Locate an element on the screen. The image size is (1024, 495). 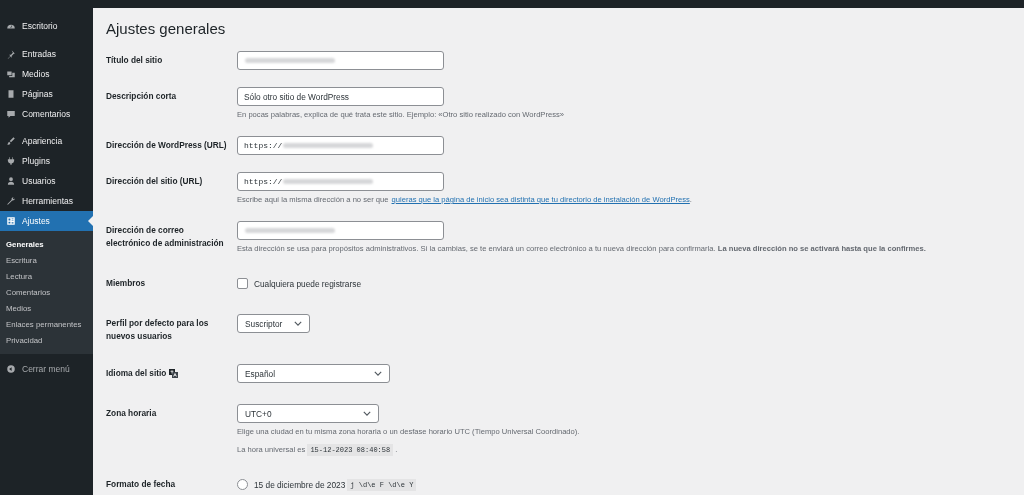
sidebar-item: Entradas is located at coordinates (46, 54).